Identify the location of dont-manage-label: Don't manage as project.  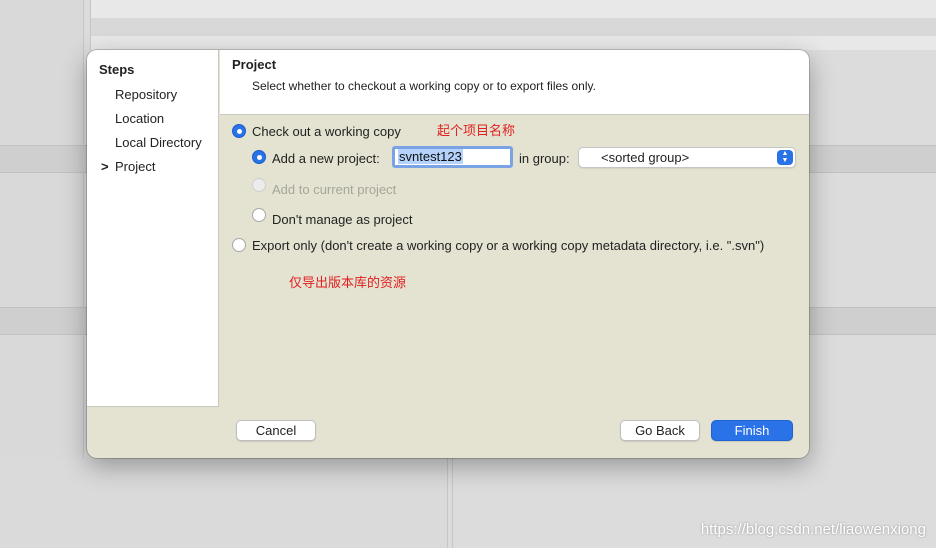
(342, 219).